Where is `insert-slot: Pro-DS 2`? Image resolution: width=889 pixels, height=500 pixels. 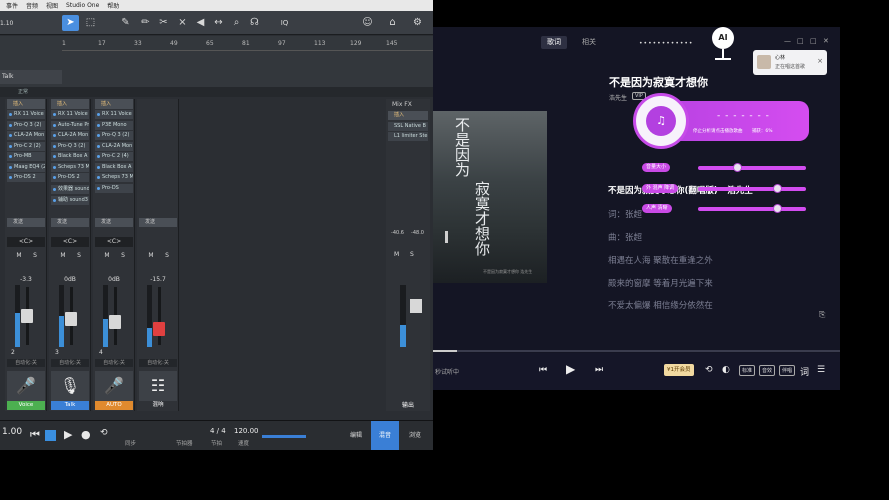 insert-slot: Pro-DS 2 is located at coordinates (26, 177).